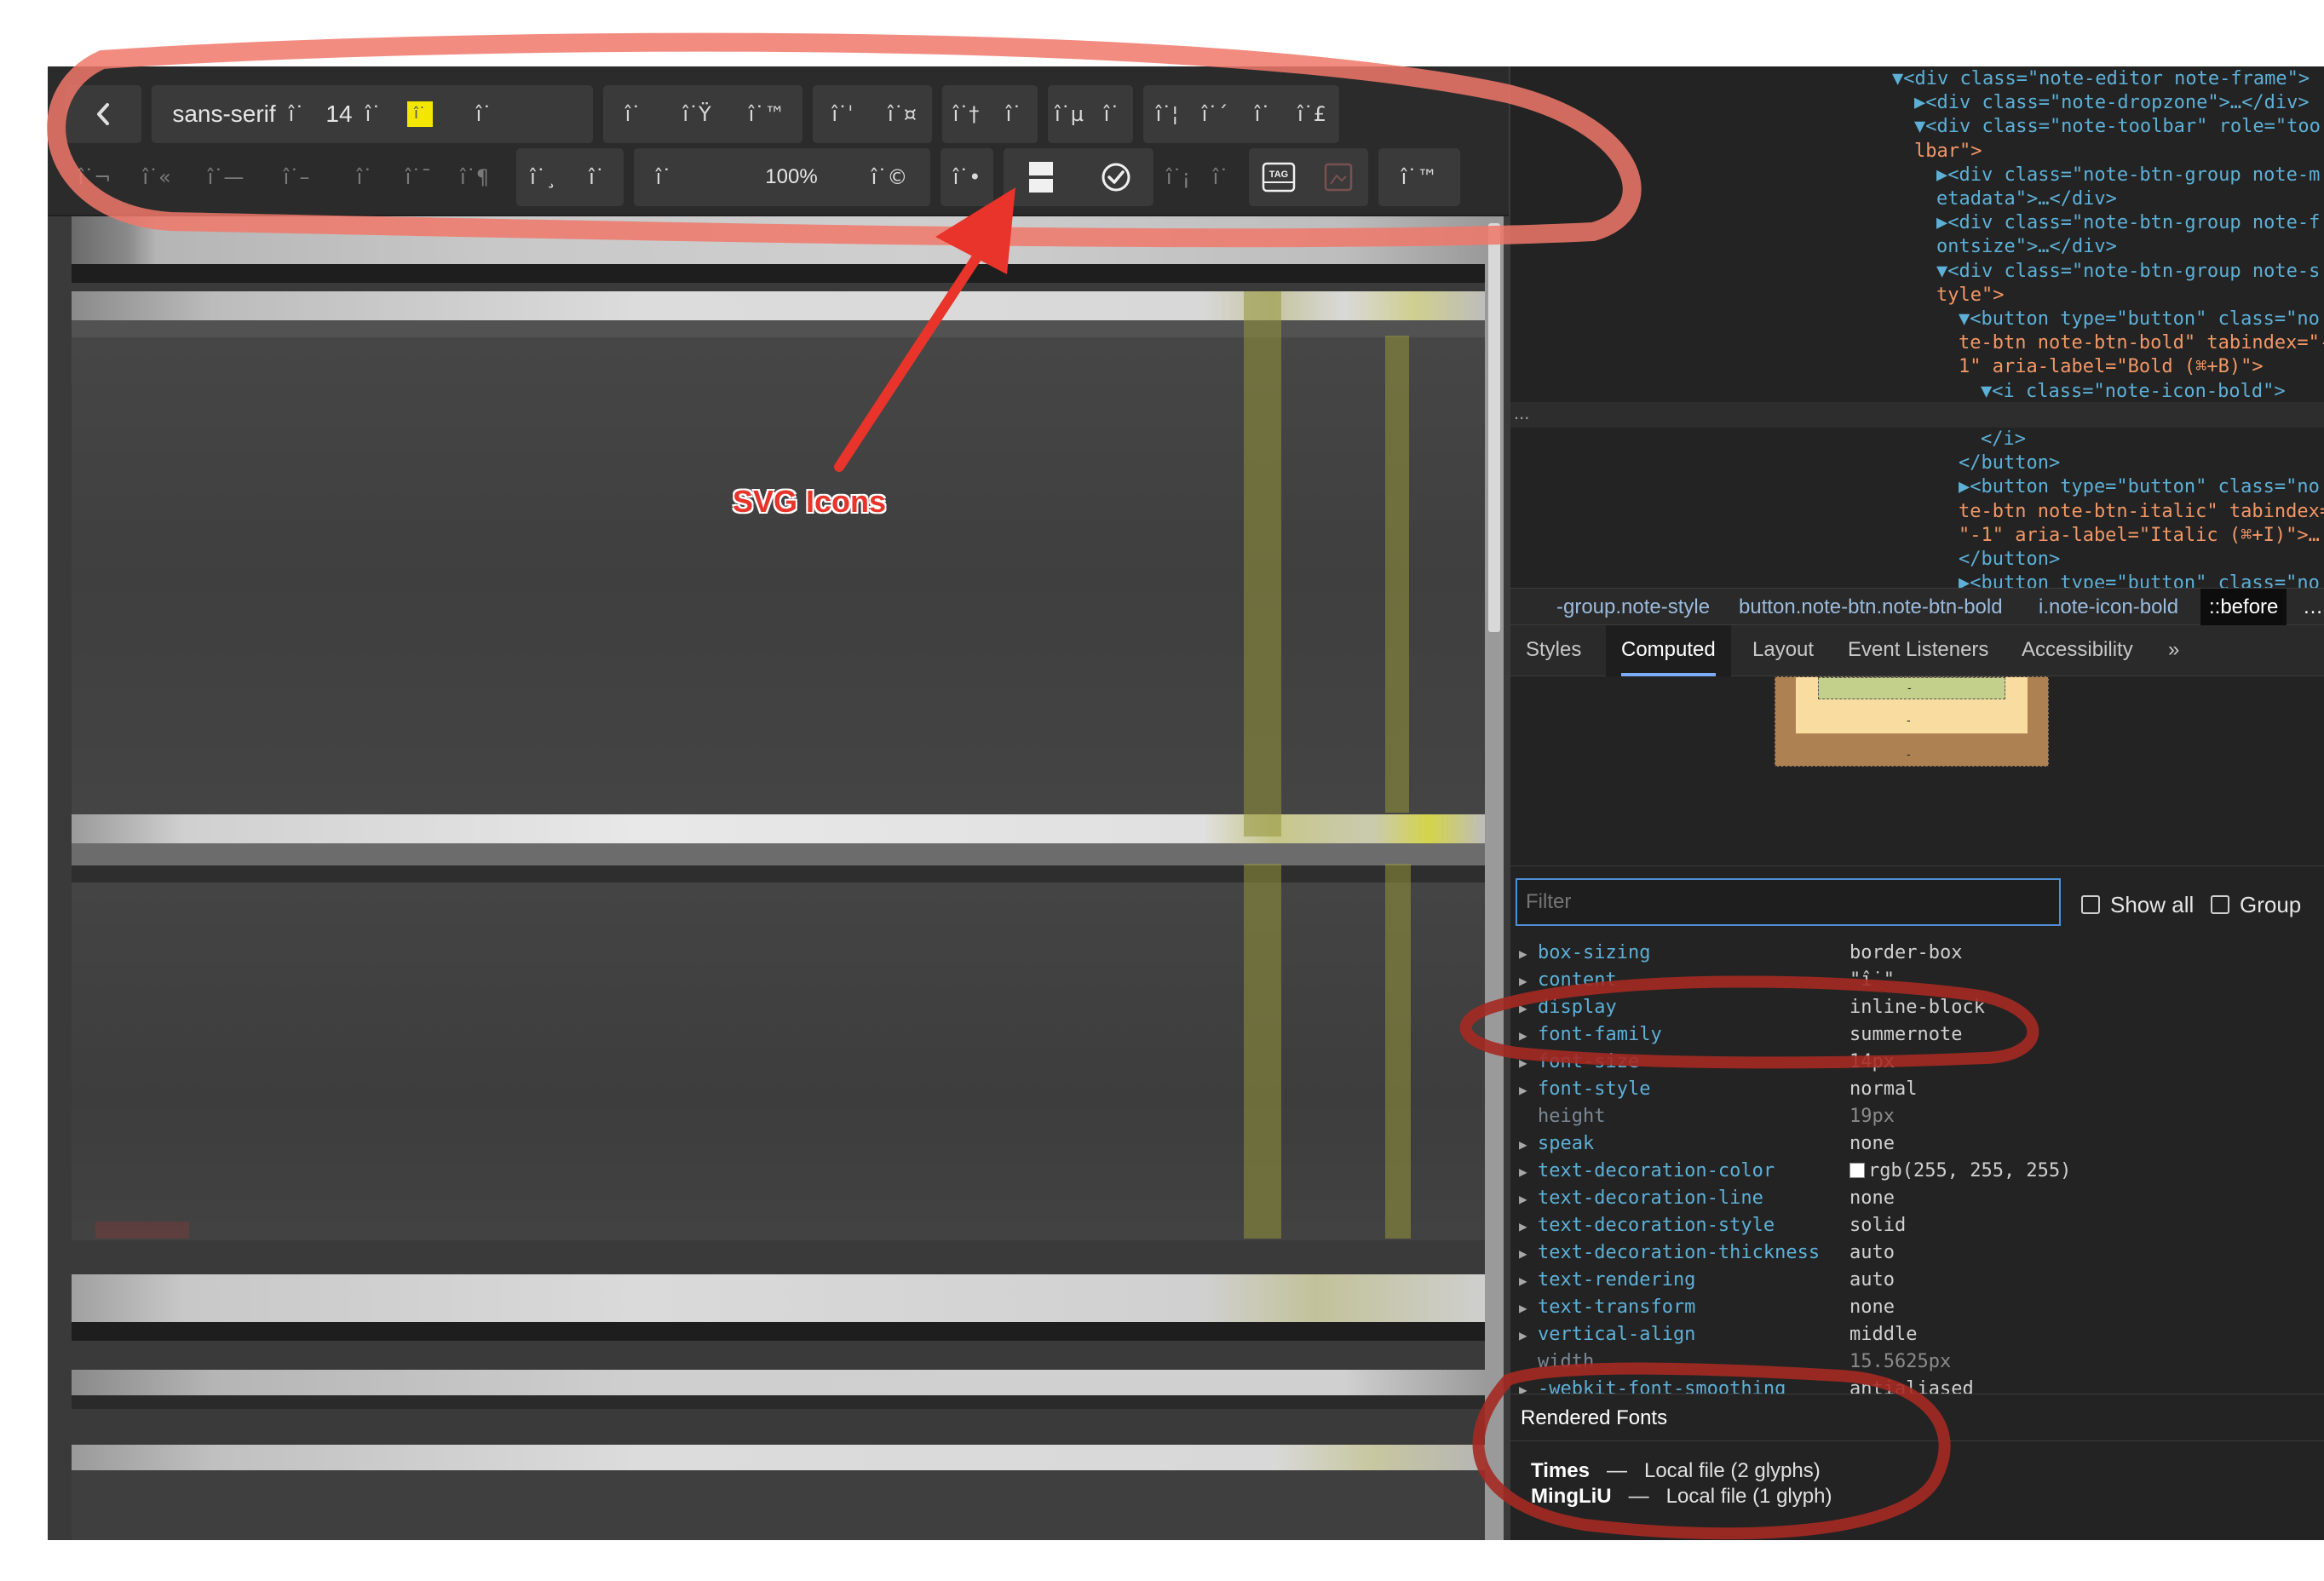 This screenshot has height=1581, width=2324. What do you see at coordinates (902, 114) in the screenshot?
I see `list-button-2: î˙¤` at bounding box center [902, 114].